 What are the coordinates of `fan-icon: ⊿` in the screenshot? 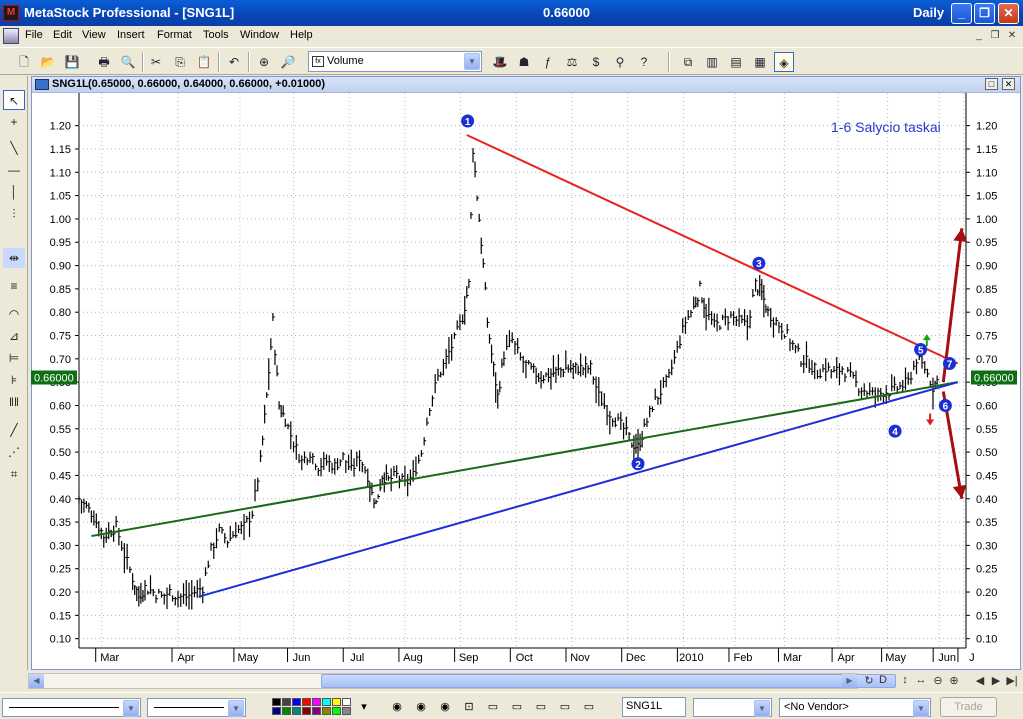 It's located at (14, 336).